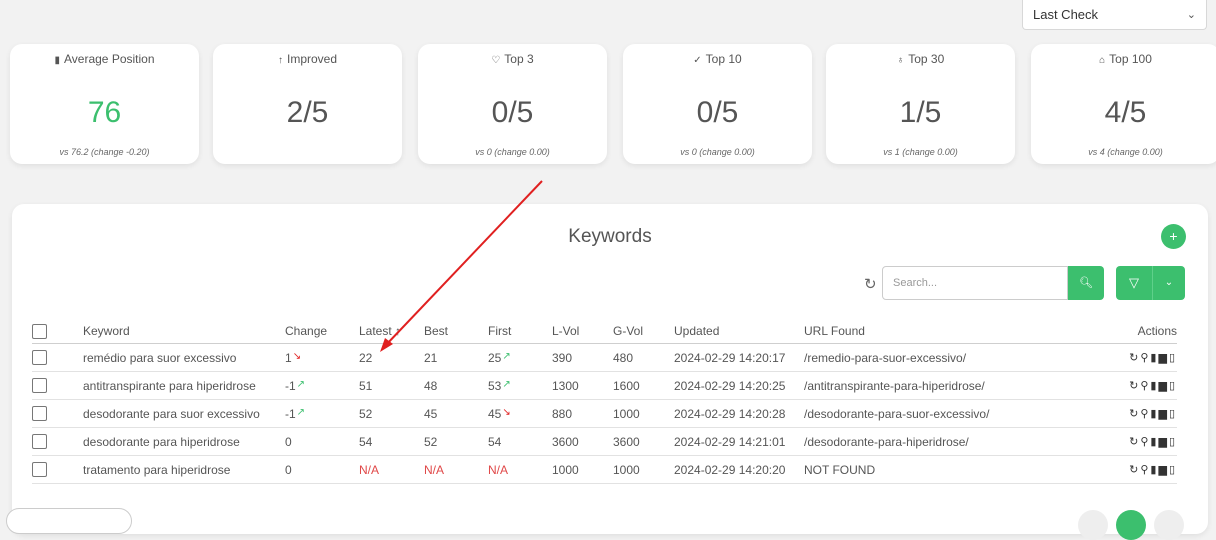 This screenshot has width=1216, height=540. What do you see at coordinates (582, 413) in the screenshot?
I see `lvol-cell: 880` at bounding box center [582, 413].